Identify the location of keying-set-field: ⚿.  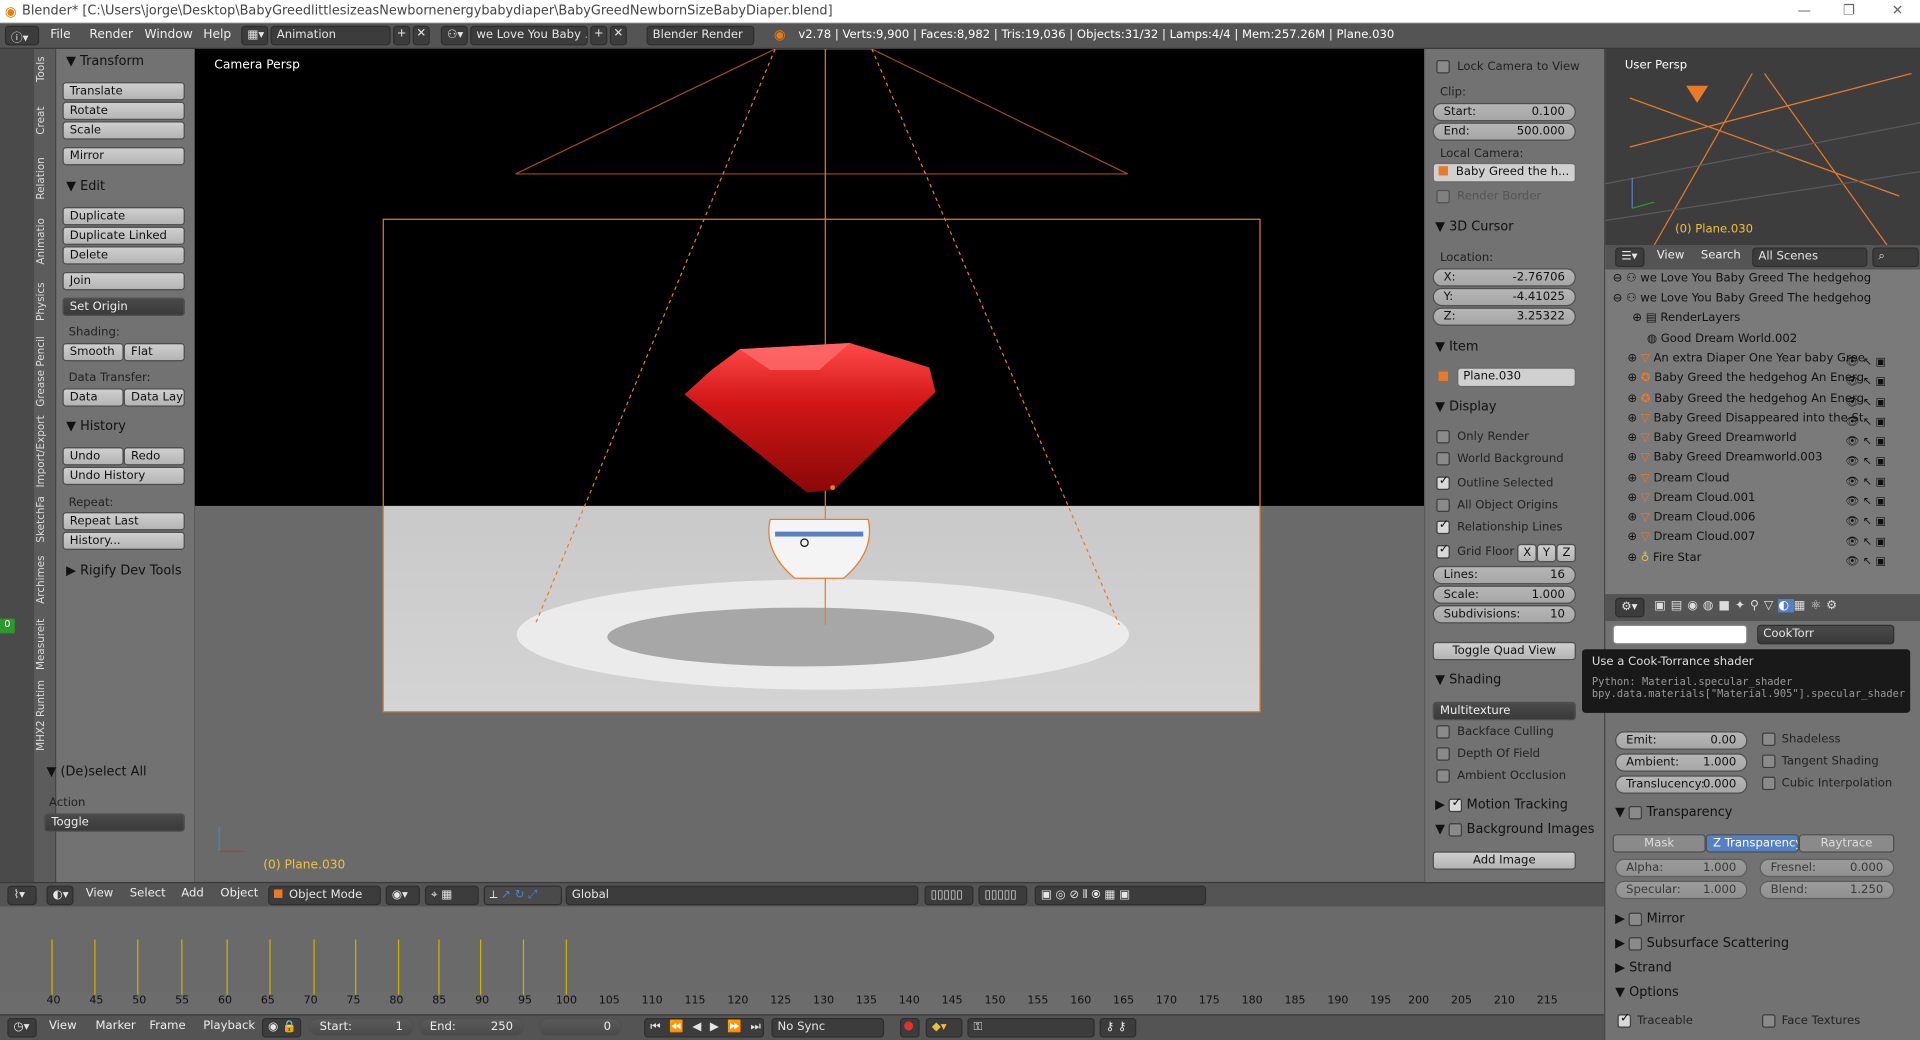
(1031, 1027).